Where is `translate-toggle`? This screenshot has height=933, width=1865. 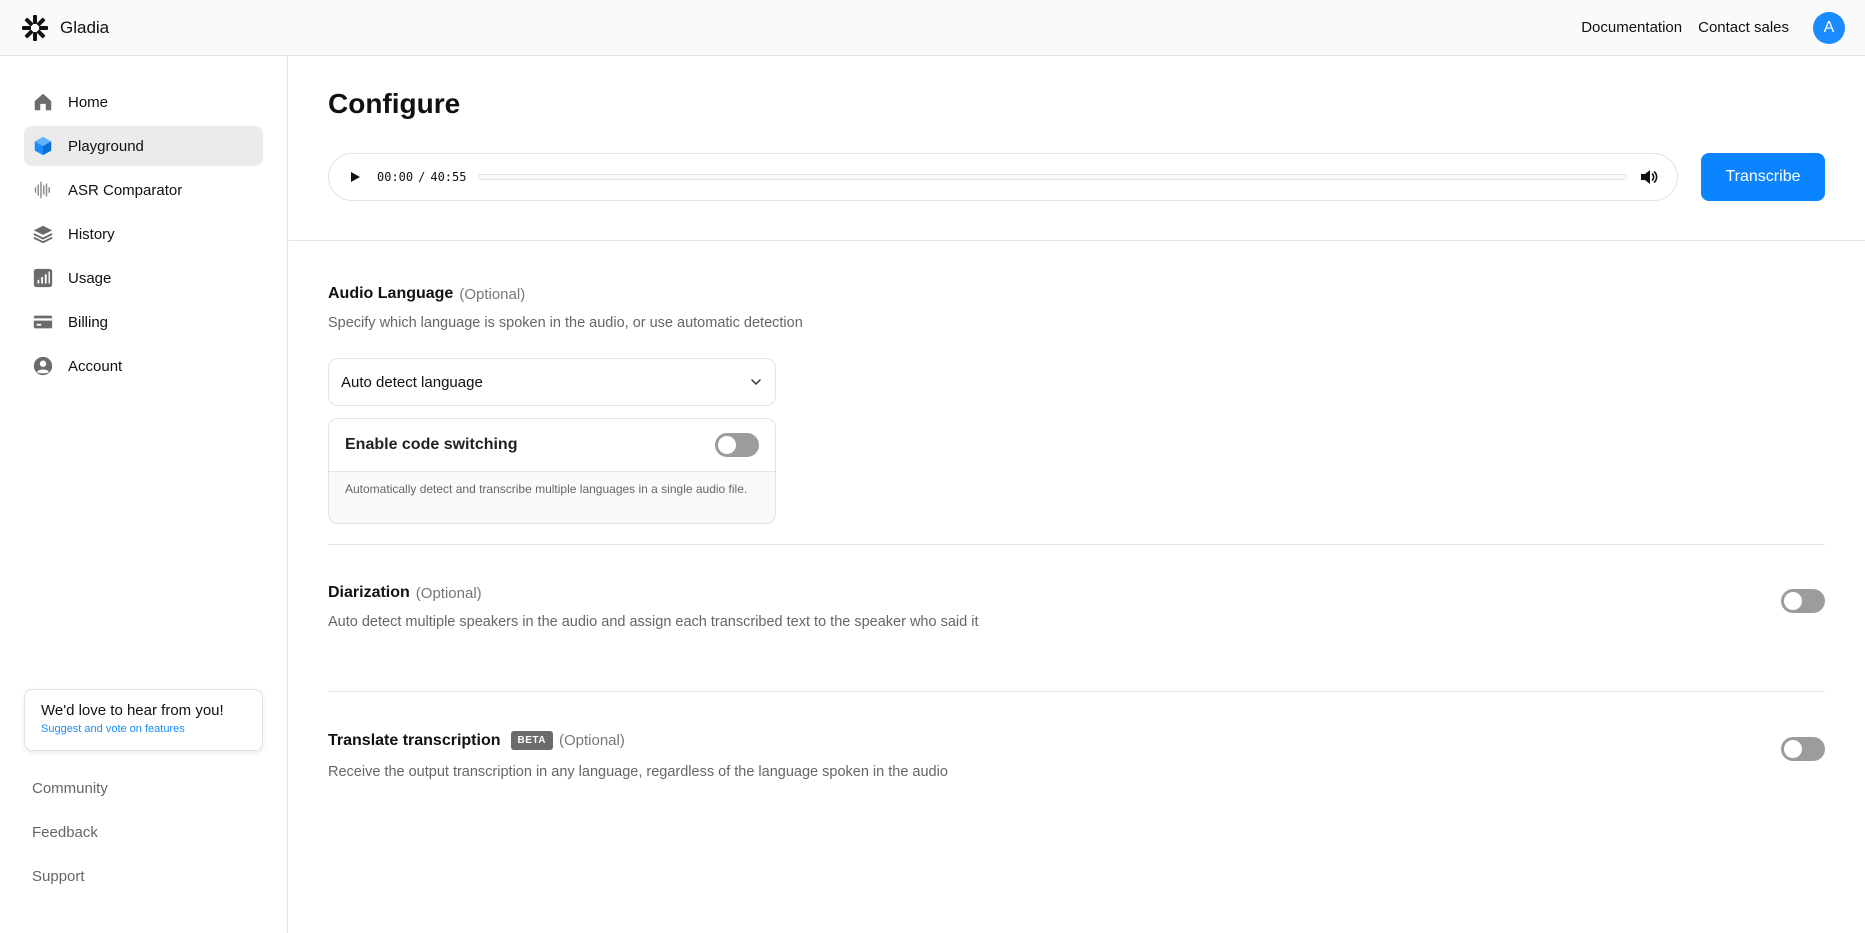
translate-toggle is located at coordinates (1803, 749).